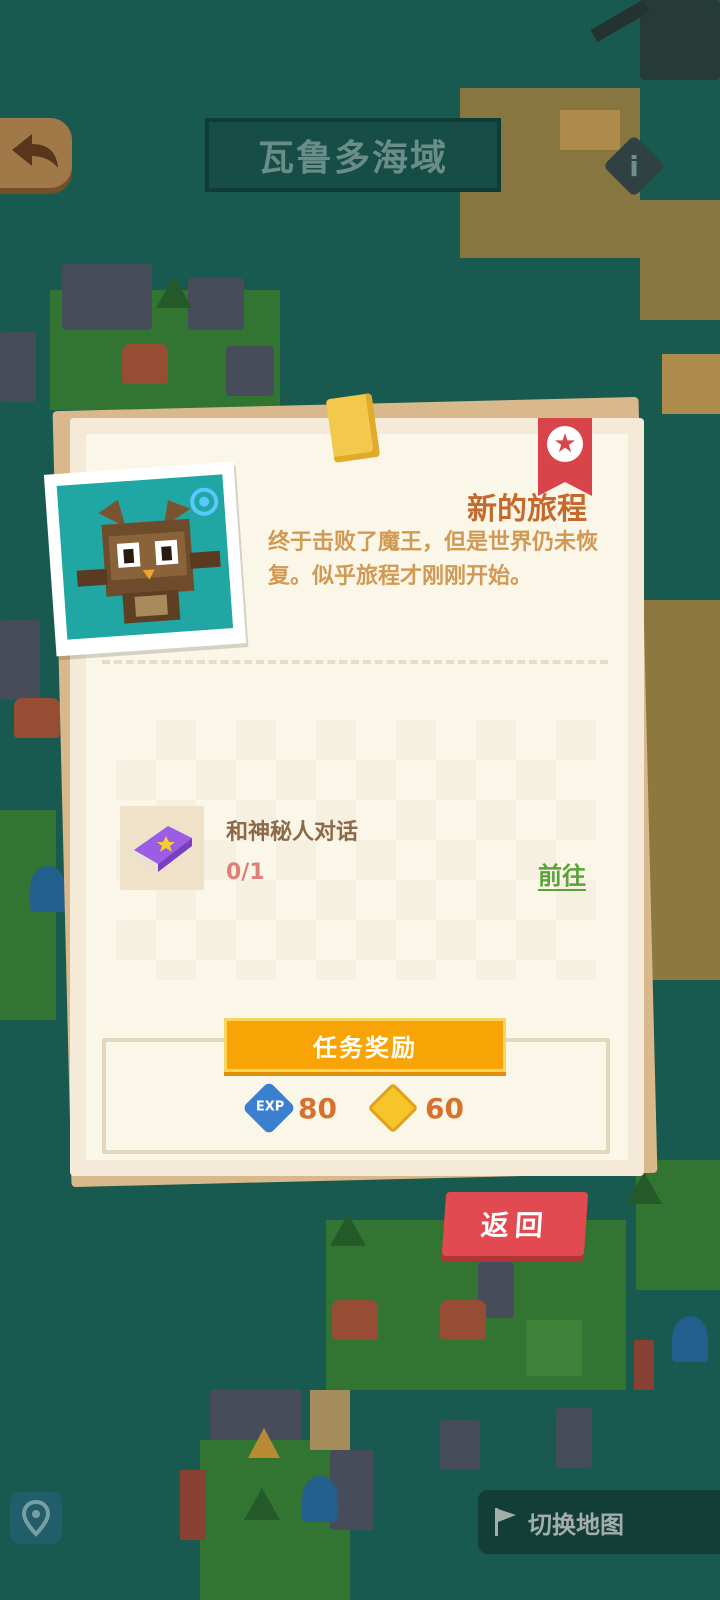  I want to click on coin-value: 60, so click(444, 1108).